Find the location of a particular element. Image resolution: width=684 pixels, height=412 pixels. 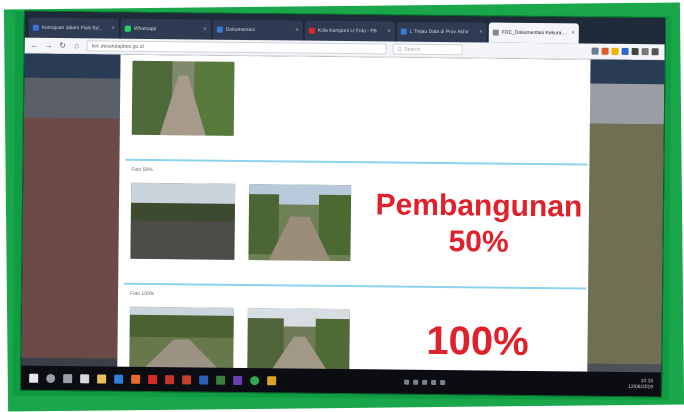

chrome-icon is located at coordinates (255, 380).